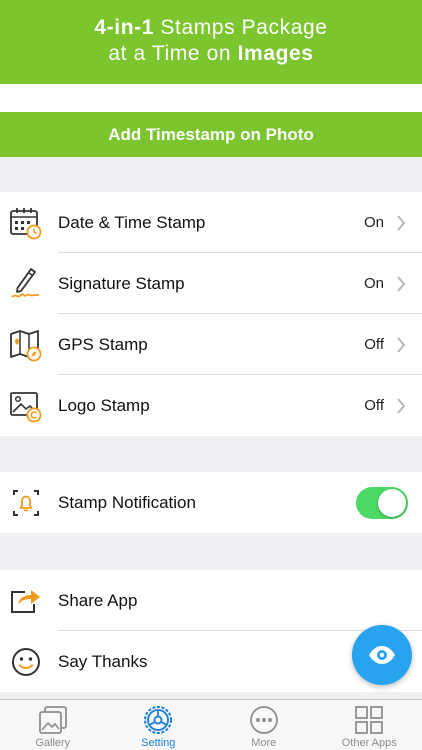 The height and width of the screenshot is (750, 422). I want to click on stamp-row-logo: Logo Stamp Off, so click(211, 405).